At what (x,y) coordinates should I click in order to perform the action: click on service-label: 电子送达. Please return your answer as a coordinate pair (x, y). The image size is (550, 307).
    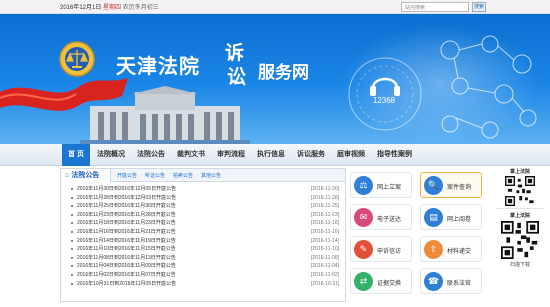
    Looking at the image, I should click on (389, 220).